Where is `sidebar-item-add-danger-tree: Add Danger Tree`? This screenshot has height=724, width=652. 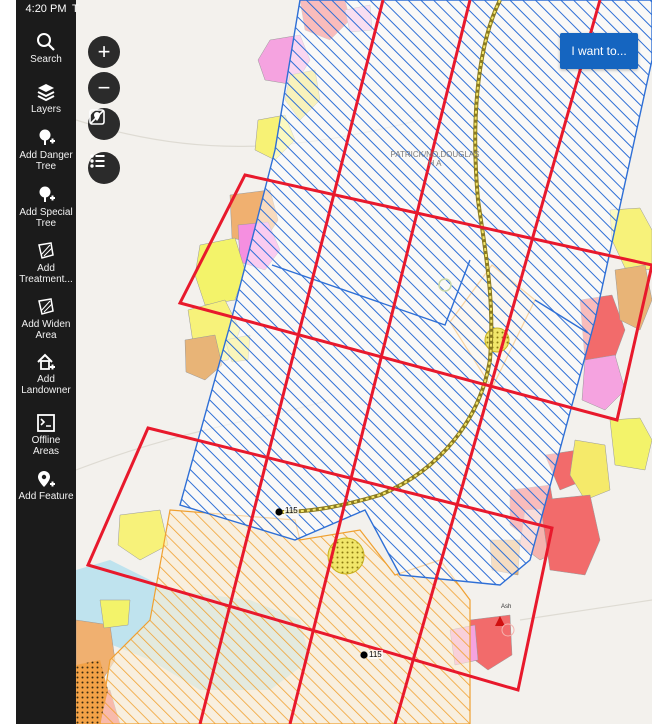
sidebar-item-add-danger-tree: Add Danger Tree is located at coordinates (46, 150).